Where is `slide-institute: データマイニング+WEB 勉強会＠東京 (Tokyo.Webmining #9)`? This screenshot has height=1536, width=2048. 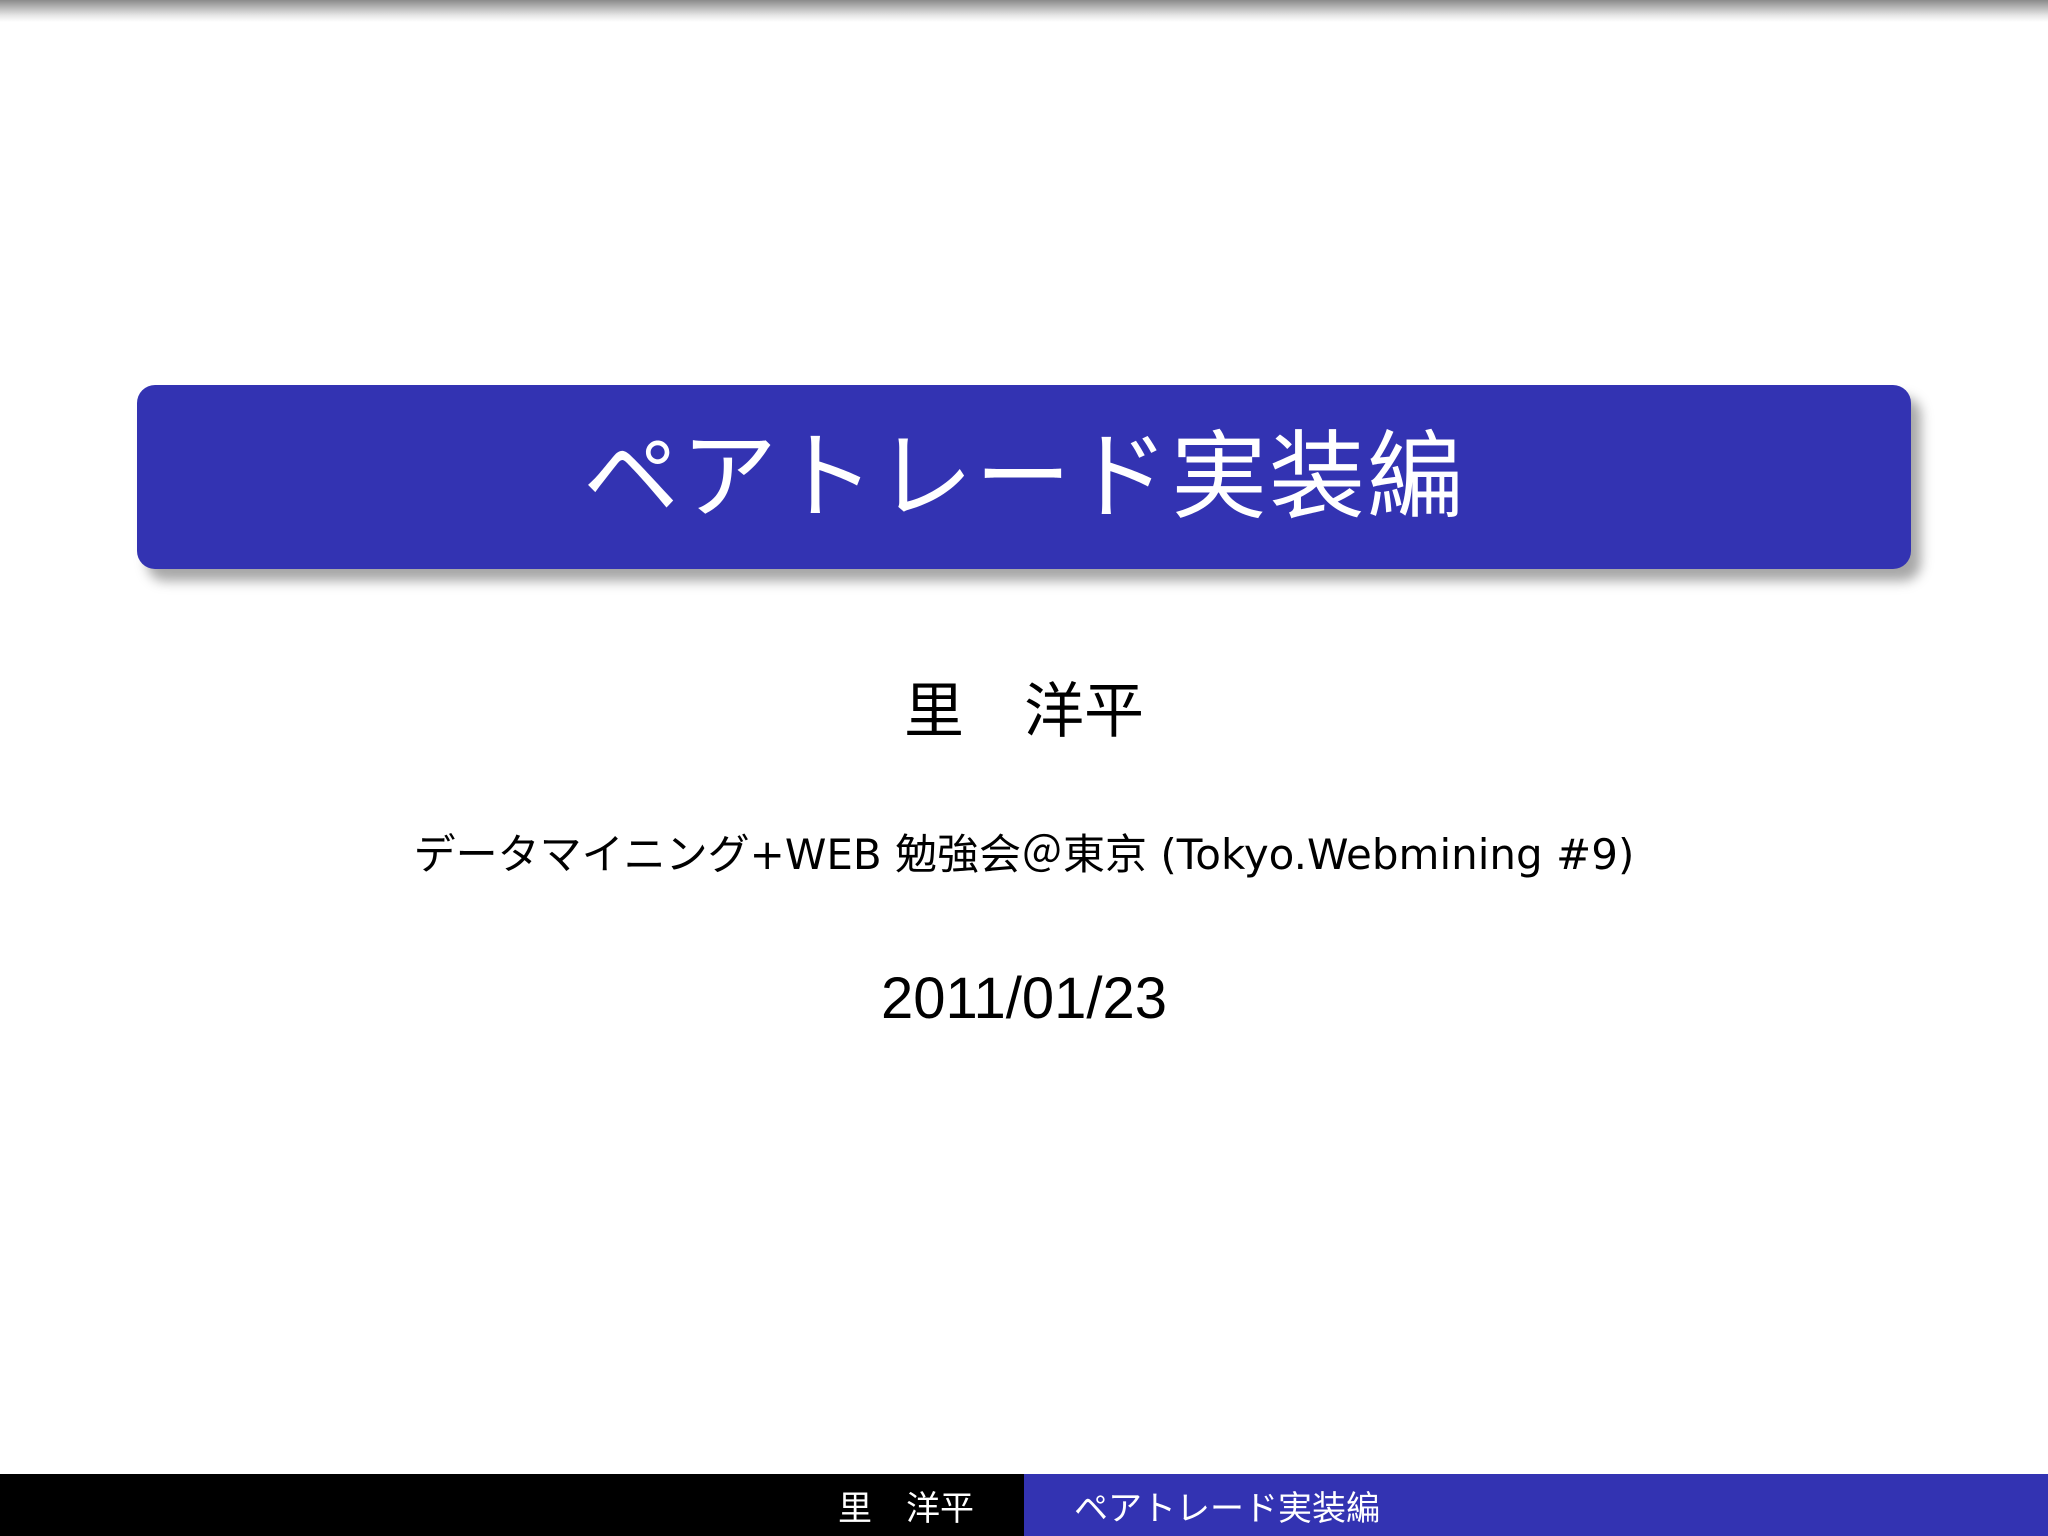 slide-institute: データマイニング+WEB 勉強会＠東京 (Tokyo.Webmining #9) is located at coordinates (1024, 854).